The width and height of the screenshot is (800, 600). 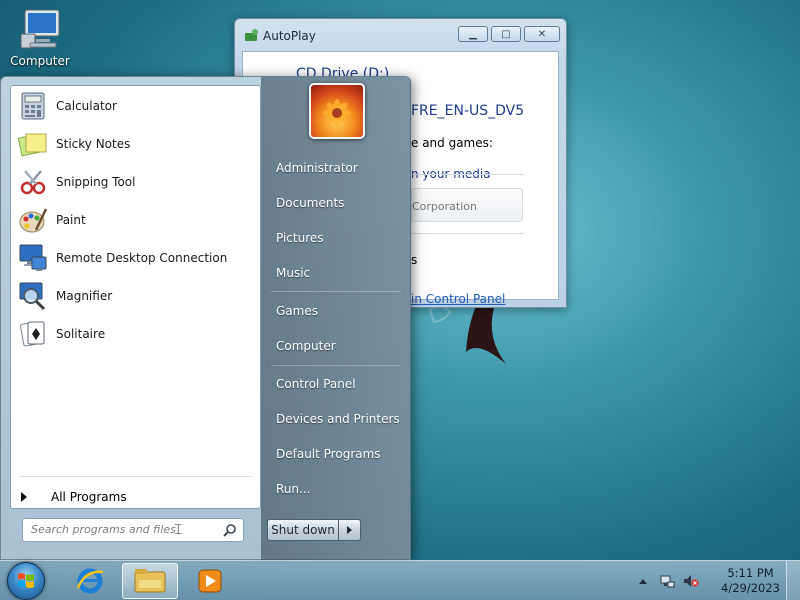 I want to click on program-label: Calculator, so click(x=86, y=106).